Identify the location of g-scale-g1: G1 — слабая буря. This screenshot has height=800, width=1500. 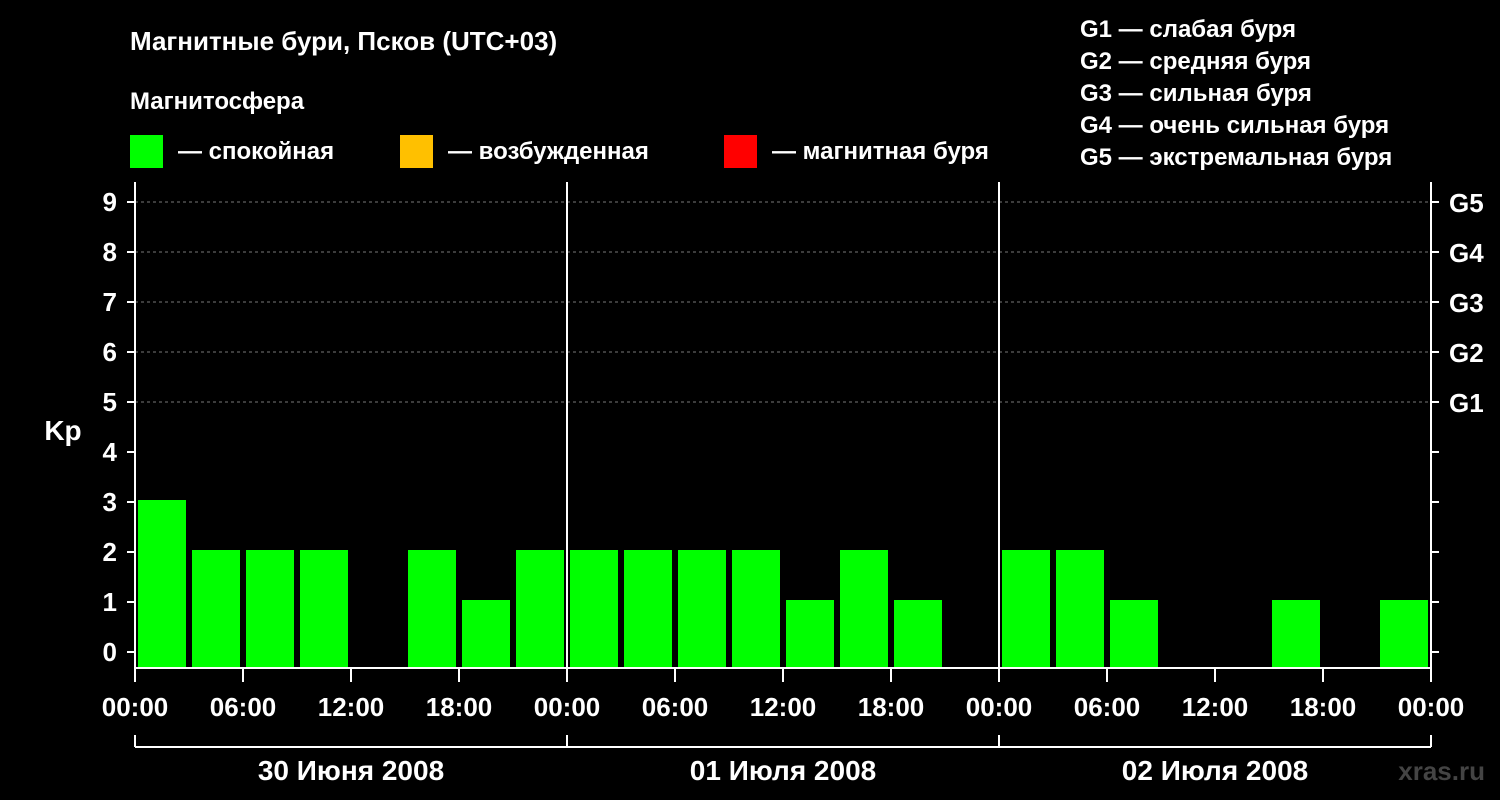
(1188, 29).